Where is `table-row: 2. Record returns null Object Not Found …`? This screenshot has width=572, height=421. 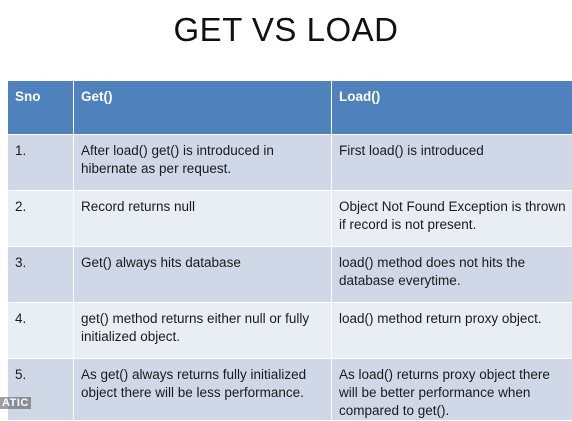 table-row: 2. Record returns null Object Not Found … is located at coordinates (289, 218).